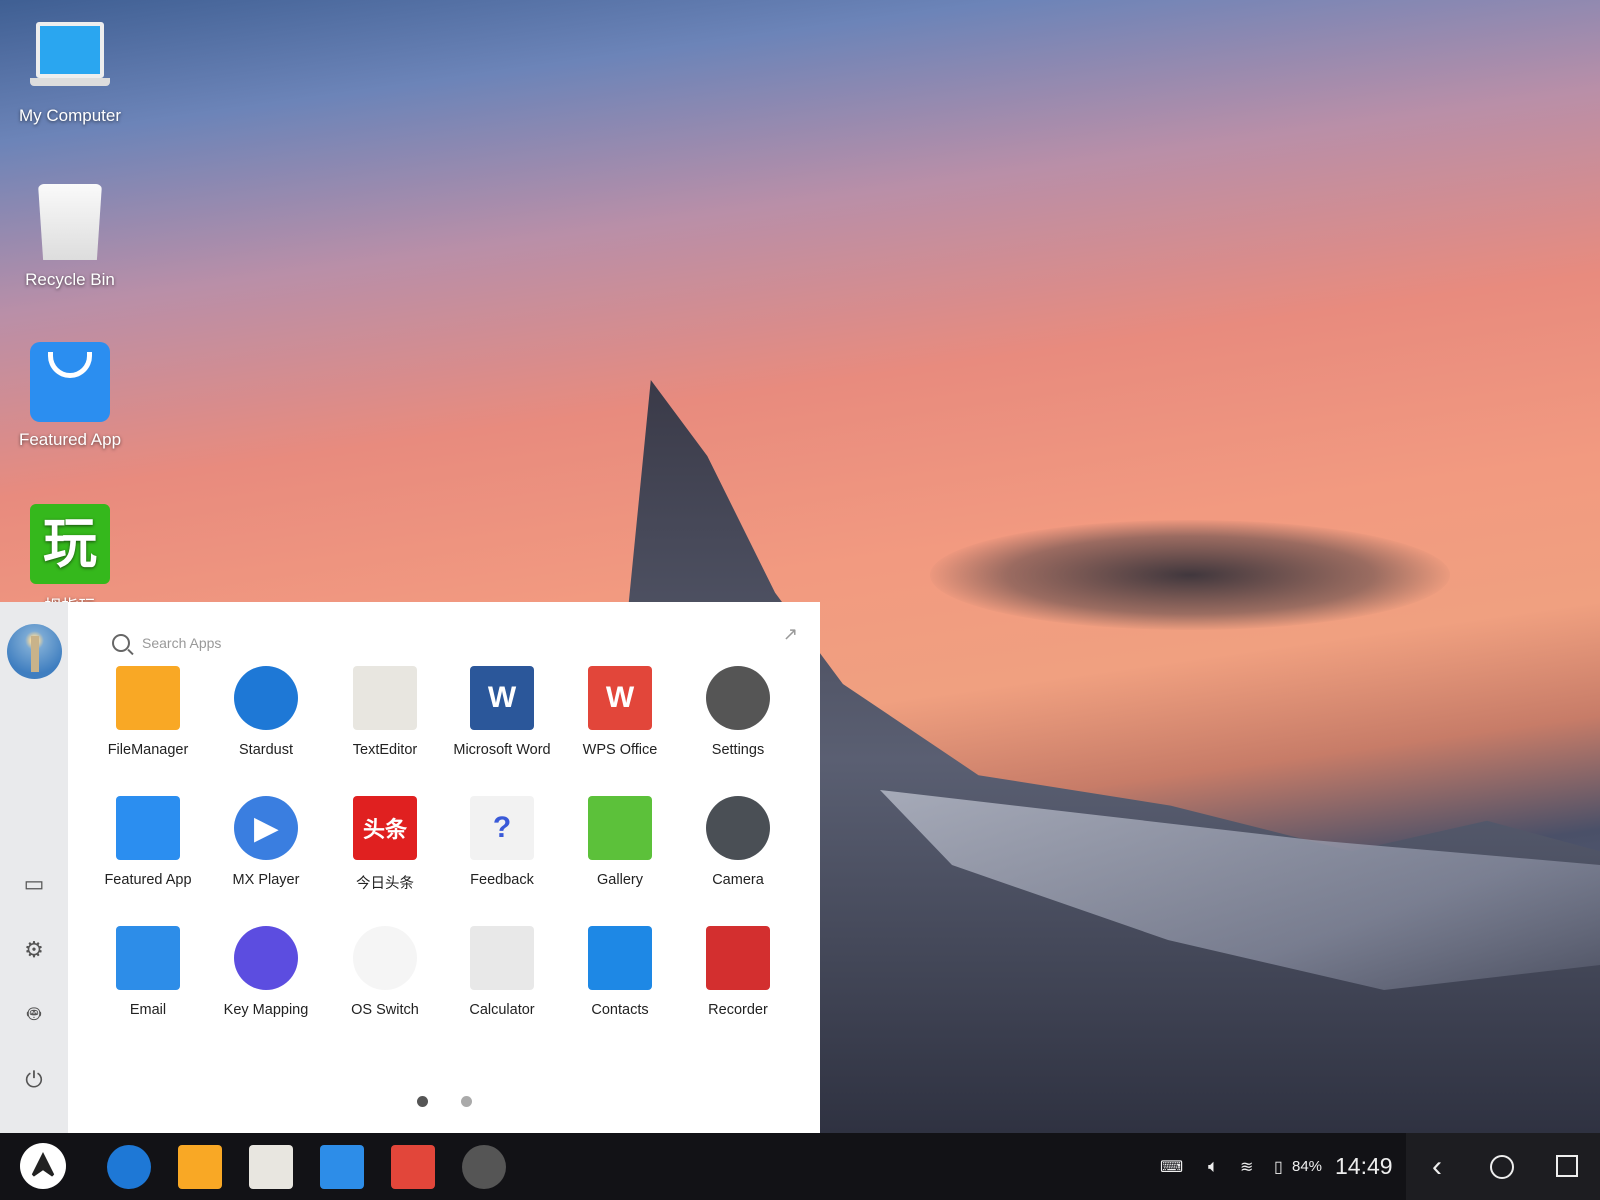 This screenshot has width=1600, height=1200. I want to click on app-stardust: Stardust, so click(266, 712).